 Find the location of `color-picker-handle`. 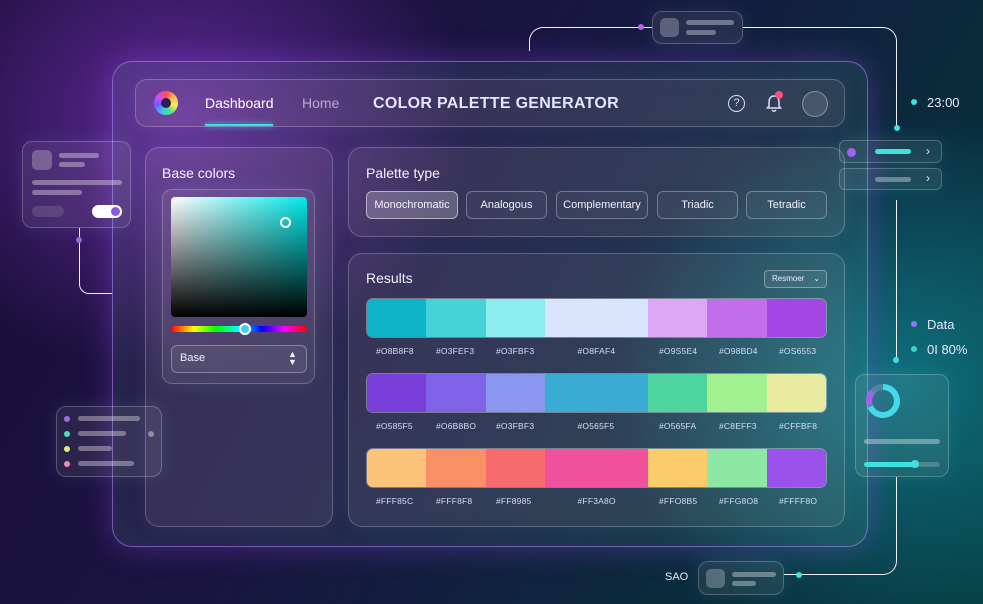

color-picker-handle is located at coordinates (285, 222).